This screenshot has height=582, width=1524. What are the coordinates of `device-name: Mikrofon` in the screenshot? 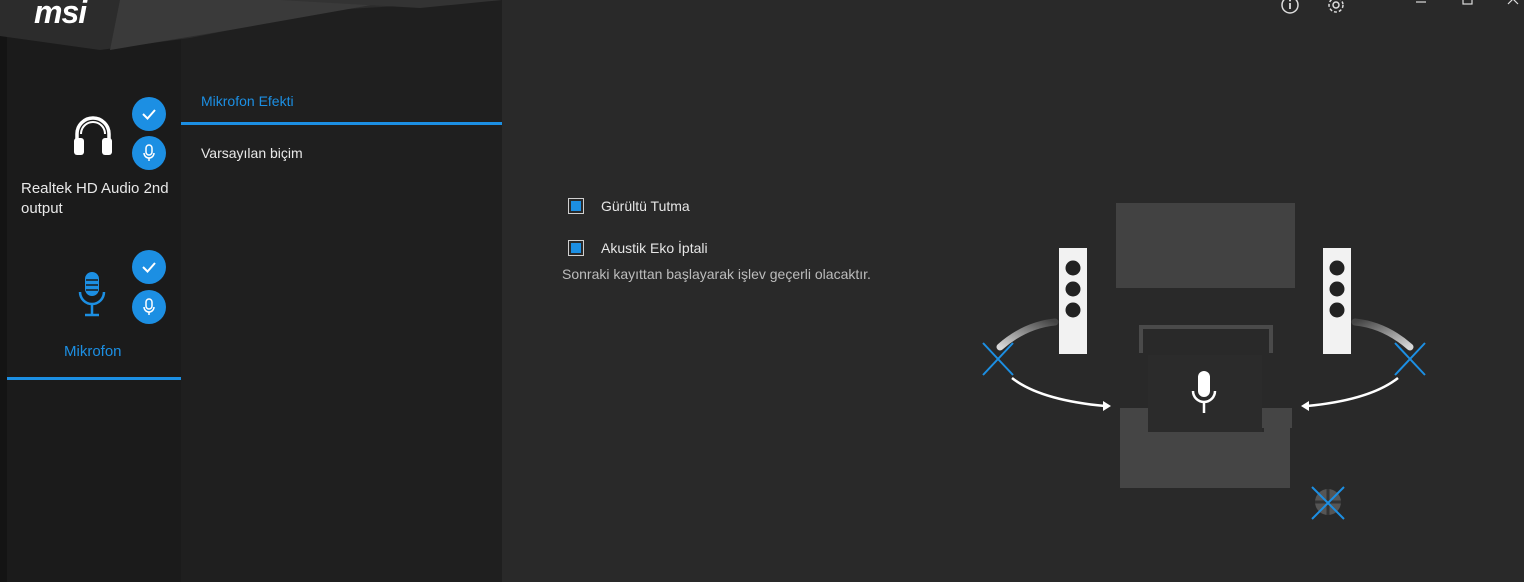 It's located at (93, 351).